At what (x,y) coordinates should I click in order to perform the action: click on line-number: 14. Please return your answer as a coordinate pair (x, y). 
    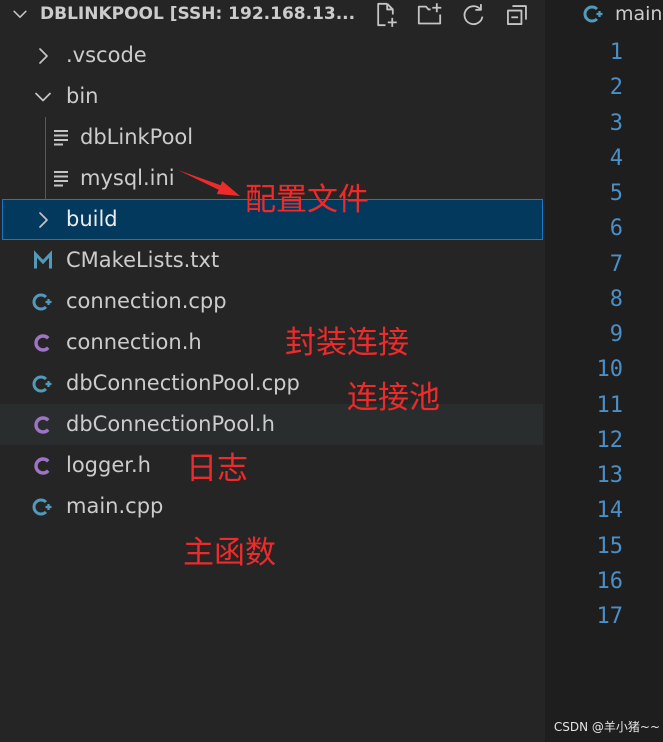
    Looking at the image, I should click on (610, 511).